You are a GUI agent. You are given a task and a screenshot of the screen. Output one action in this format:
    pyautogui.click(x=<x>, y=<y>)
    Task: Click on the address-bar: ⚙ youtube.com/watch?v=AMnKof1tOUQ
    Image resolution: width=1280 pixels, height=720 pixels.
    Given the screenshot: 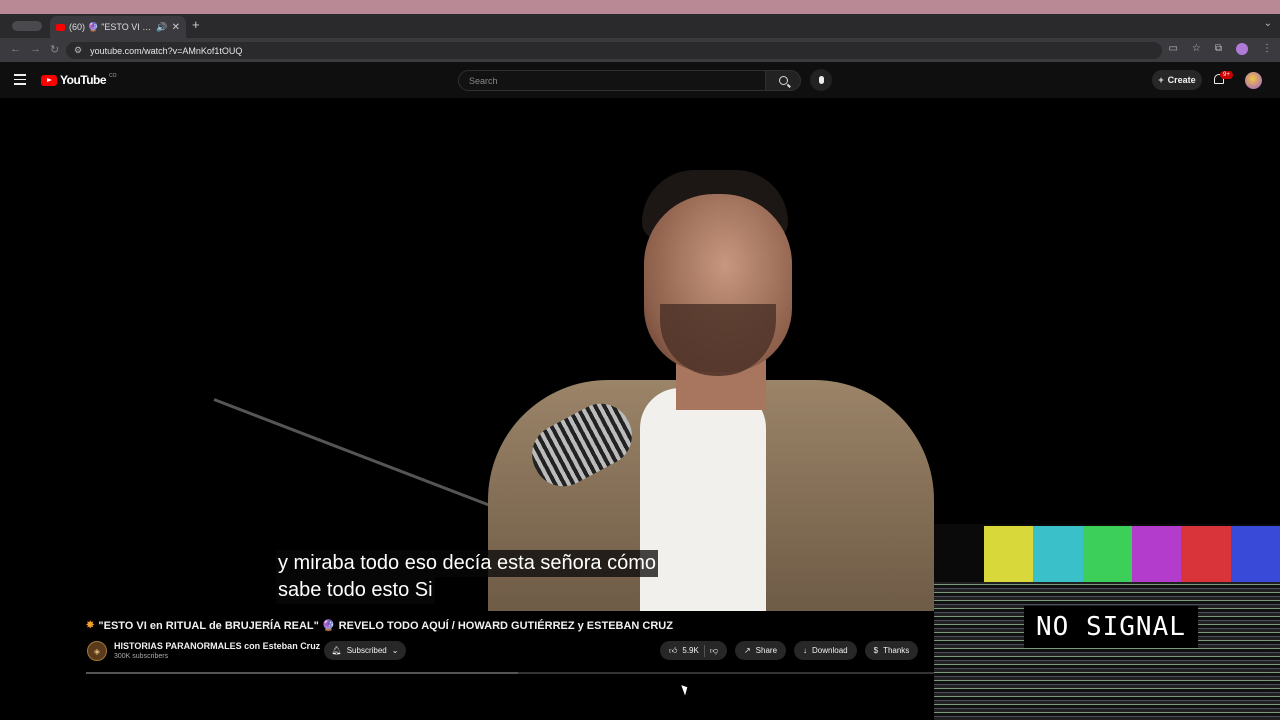 What is the action you would take?
    pyautogui.click(x=614, y=50)
    